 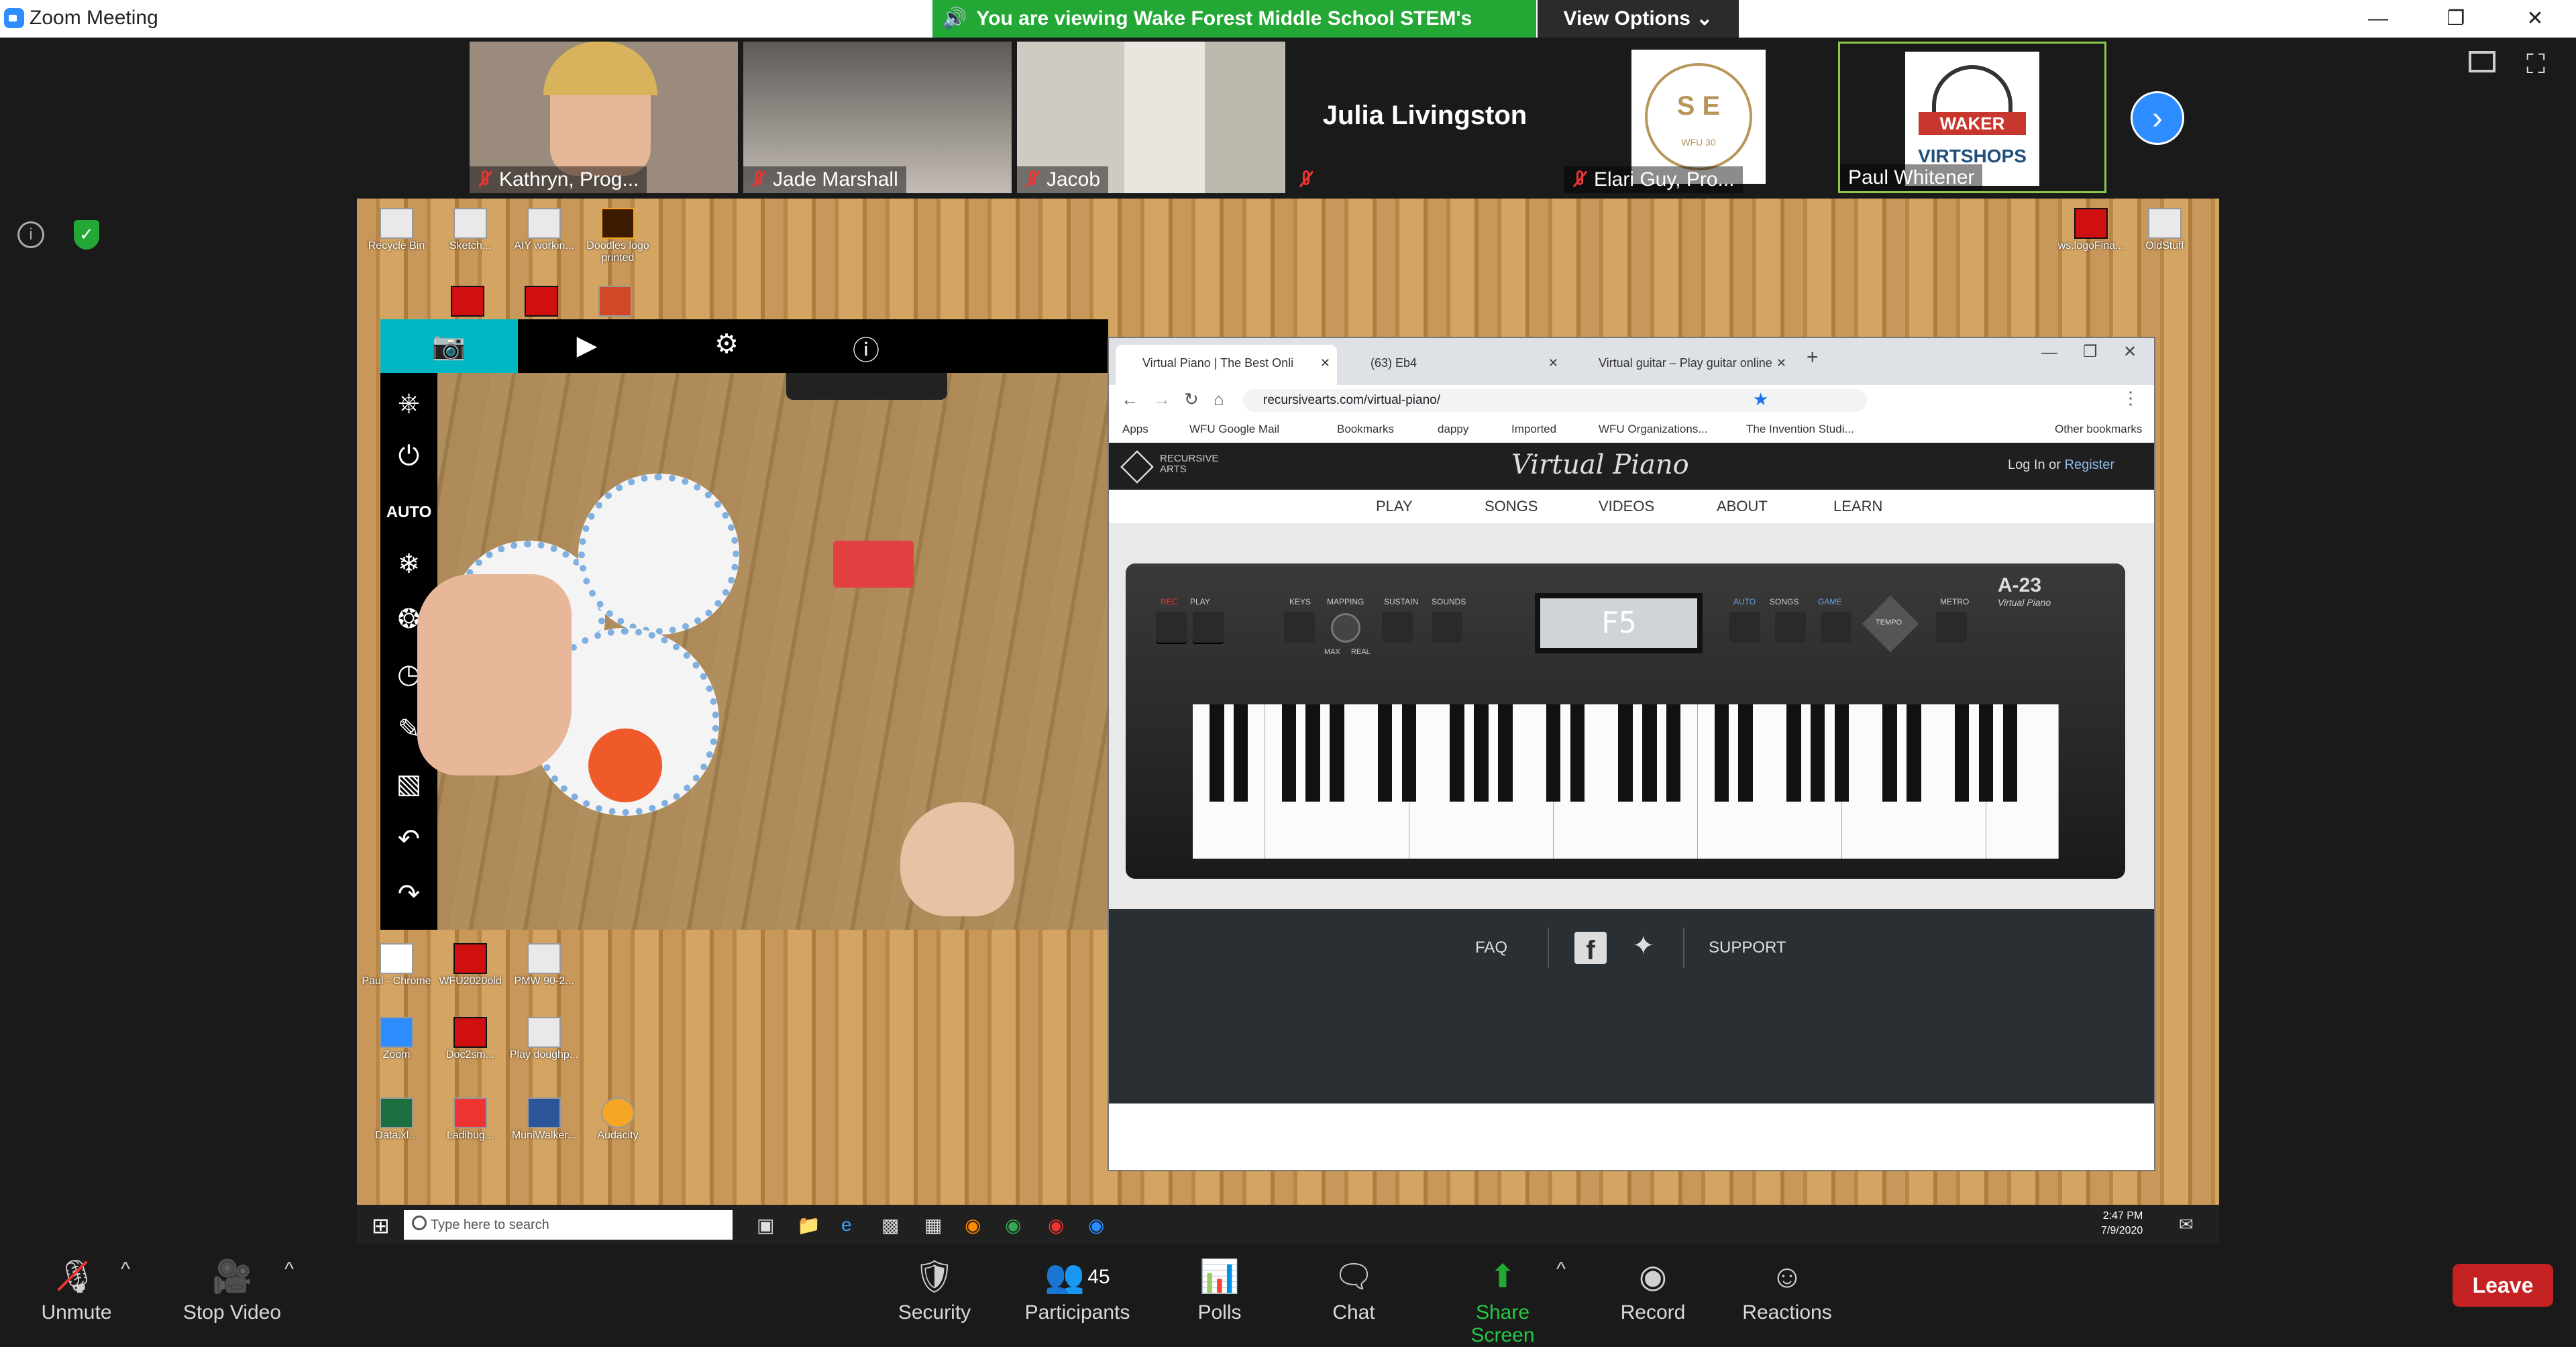 What do you see at coordinates (1394, 506) in the screenshot?
I see `nav-play: PLAY` at bounding box center [1394, 506].